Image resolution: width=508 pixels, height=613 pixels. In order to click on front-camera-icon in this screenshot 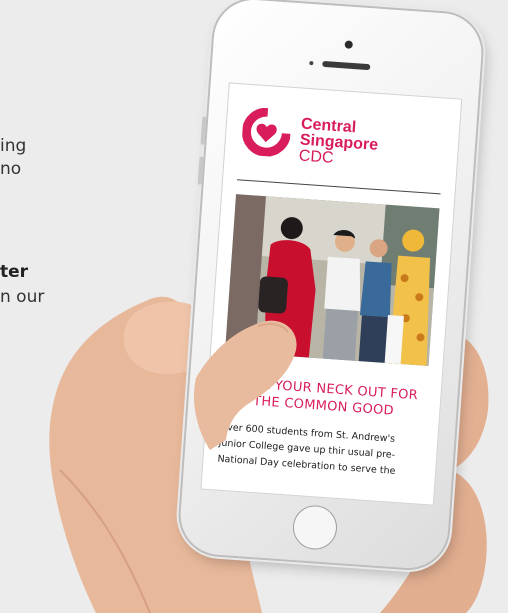, I will do `click(349, 44)`.